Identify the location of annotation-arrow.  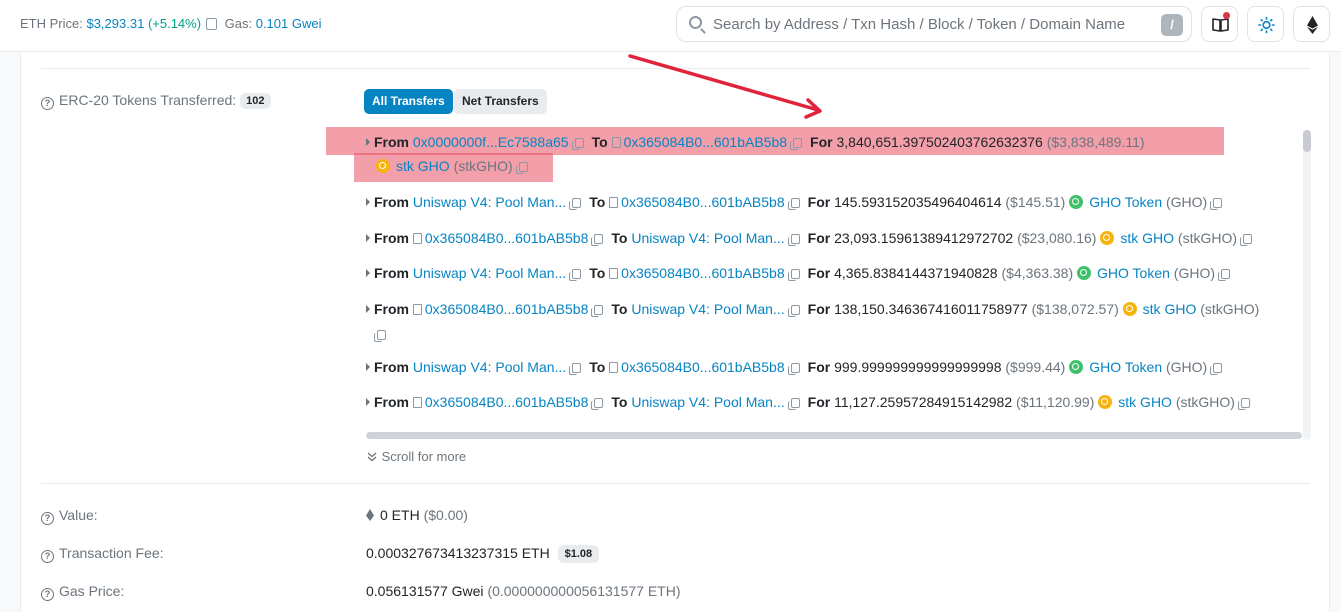
(725, 86).